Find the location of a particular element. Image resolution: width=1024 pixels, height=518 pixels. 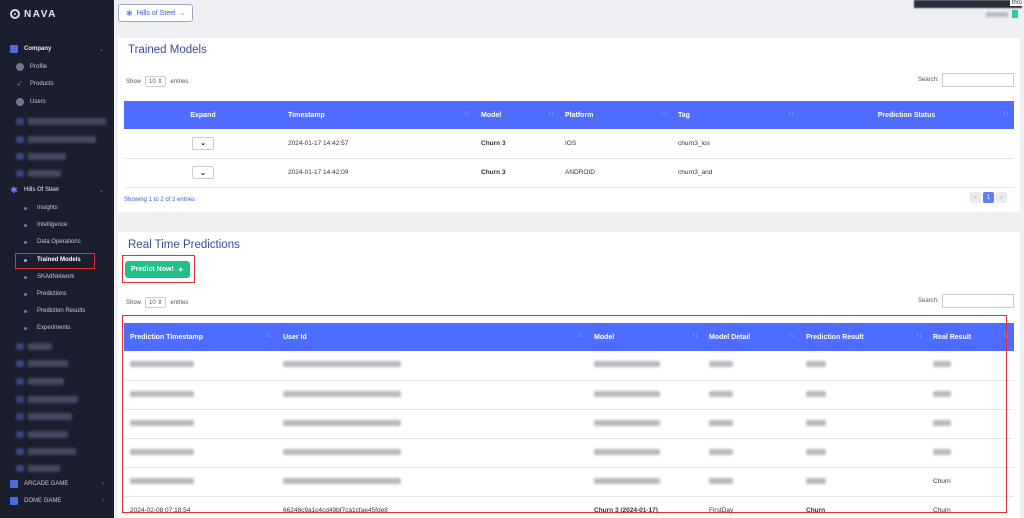

pagination-next: › is located at coordinates (1001, 197).